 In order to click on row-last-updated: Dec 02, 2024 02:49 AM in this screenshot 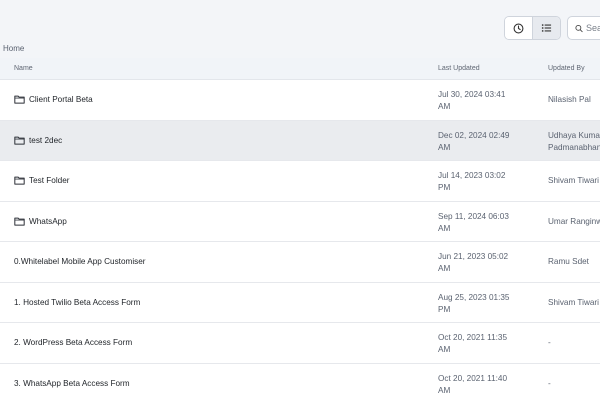, I will do `click(483, 142)`.